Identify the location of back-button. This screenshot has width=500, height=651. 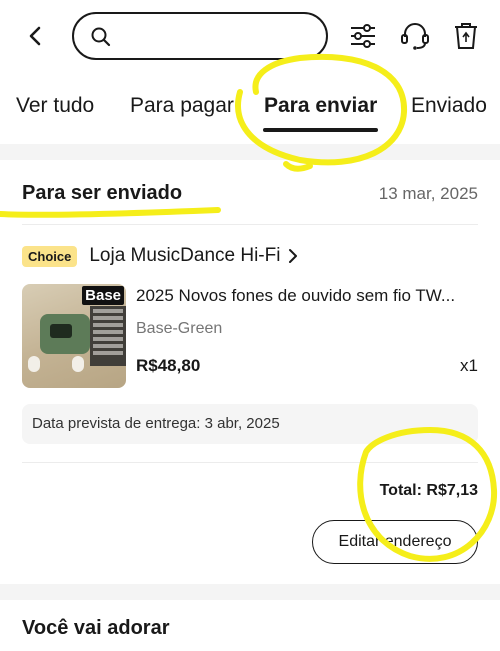
(36, 36).